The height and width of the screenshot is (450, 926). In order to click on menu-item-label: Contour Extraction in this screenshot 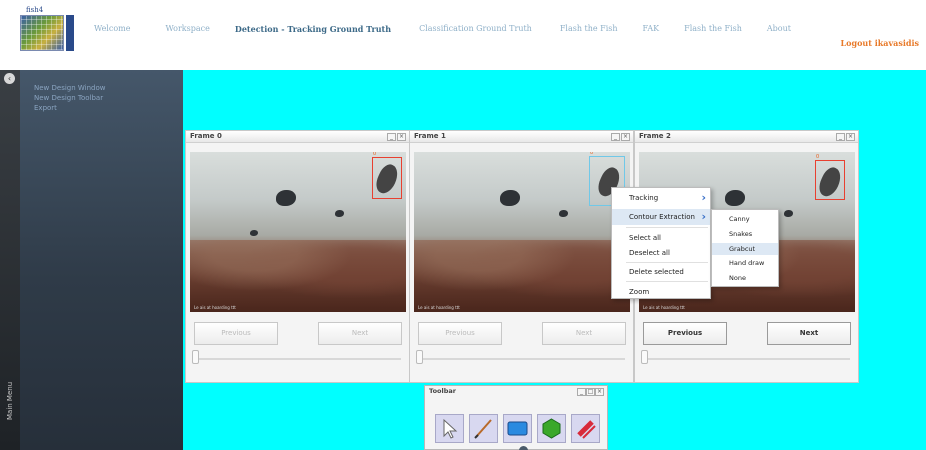, I will do `click(662, 217)`.